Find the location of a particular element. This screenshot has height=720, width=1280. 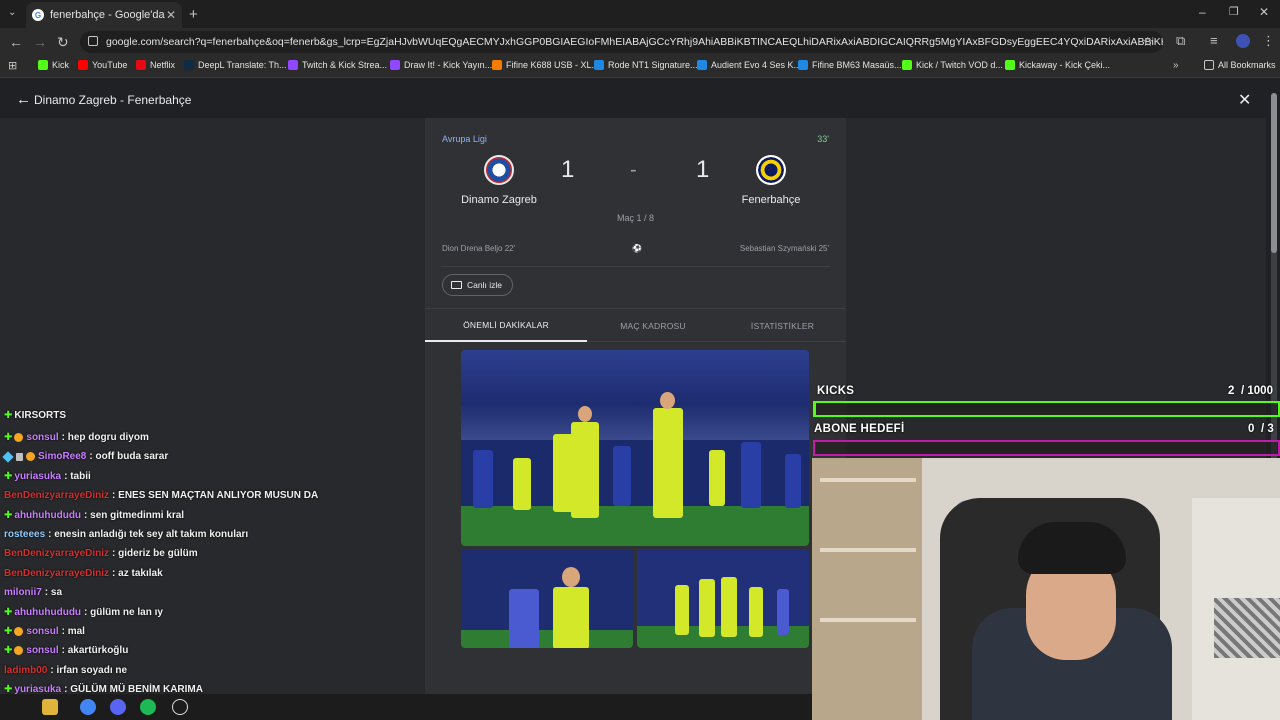

obs-icon is located at coordinates (180, 707).